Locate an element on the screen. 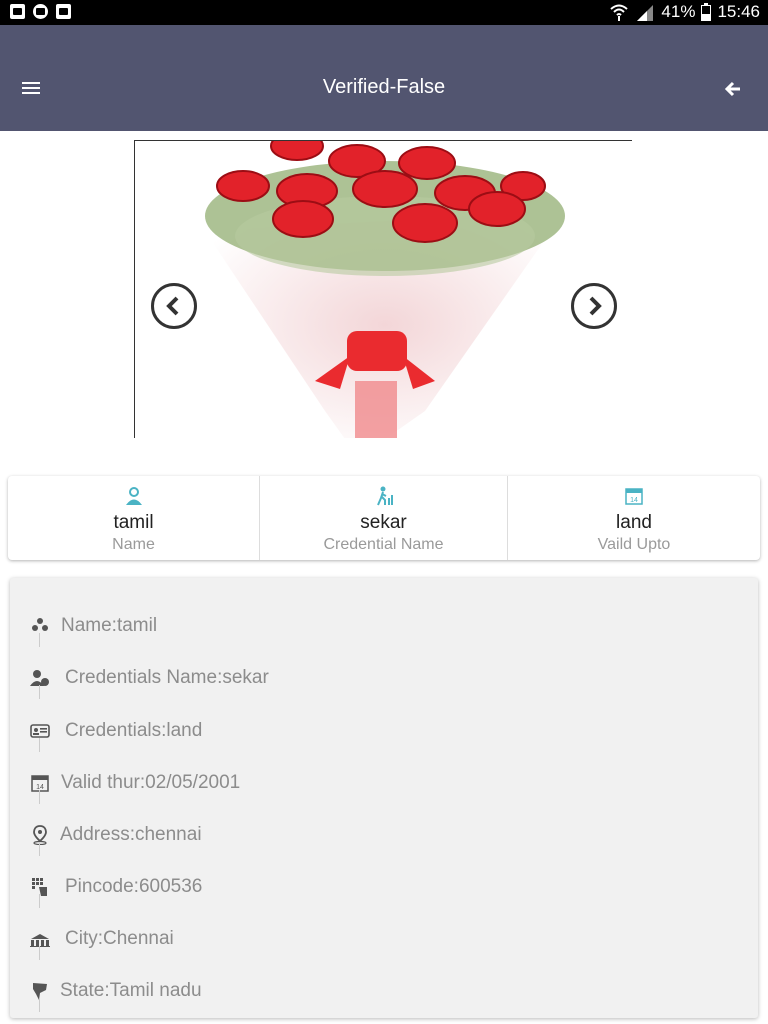 This screenshot has height=1024, width=768. keypad-icon is located at coordinates (40, 891).